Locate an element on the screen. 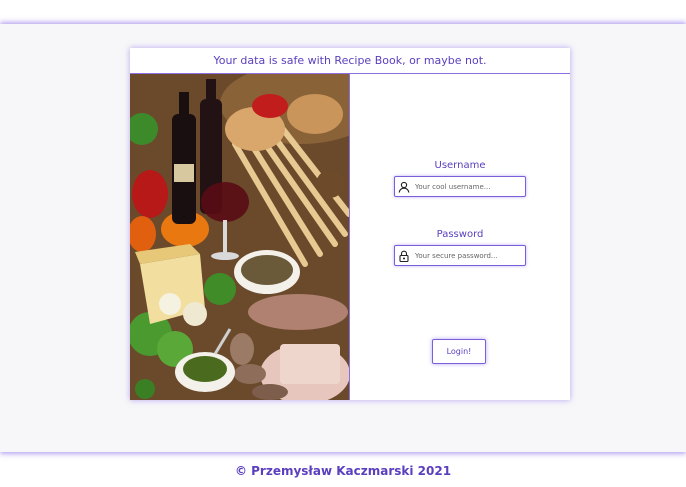 This screenshot has width=686, height=487. password-input is located at coordinates (468, 255).